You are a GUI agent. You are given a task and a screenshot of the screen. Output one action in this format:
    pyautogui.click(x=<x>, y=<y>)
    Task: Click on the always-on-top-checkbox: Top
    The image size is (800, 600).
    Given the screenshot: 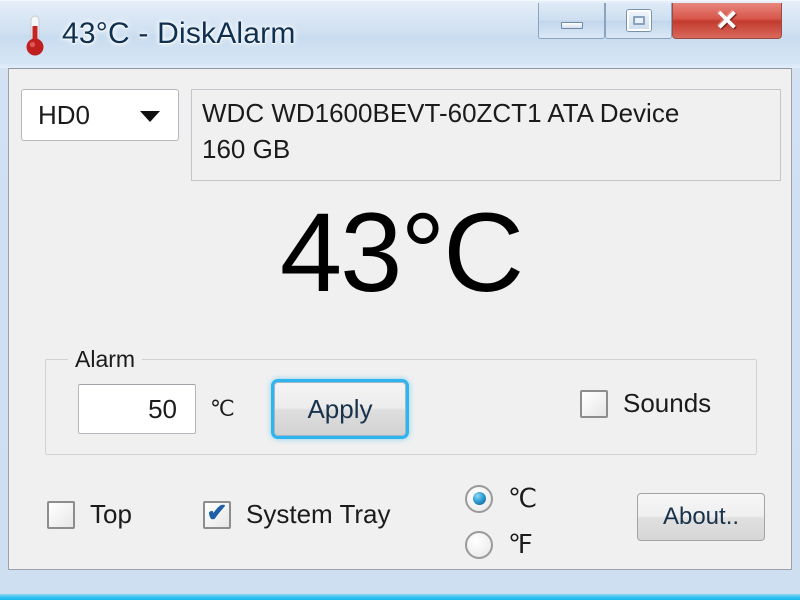 What is the action you would take?
    pyautogui.click(x=89, y=514)
    